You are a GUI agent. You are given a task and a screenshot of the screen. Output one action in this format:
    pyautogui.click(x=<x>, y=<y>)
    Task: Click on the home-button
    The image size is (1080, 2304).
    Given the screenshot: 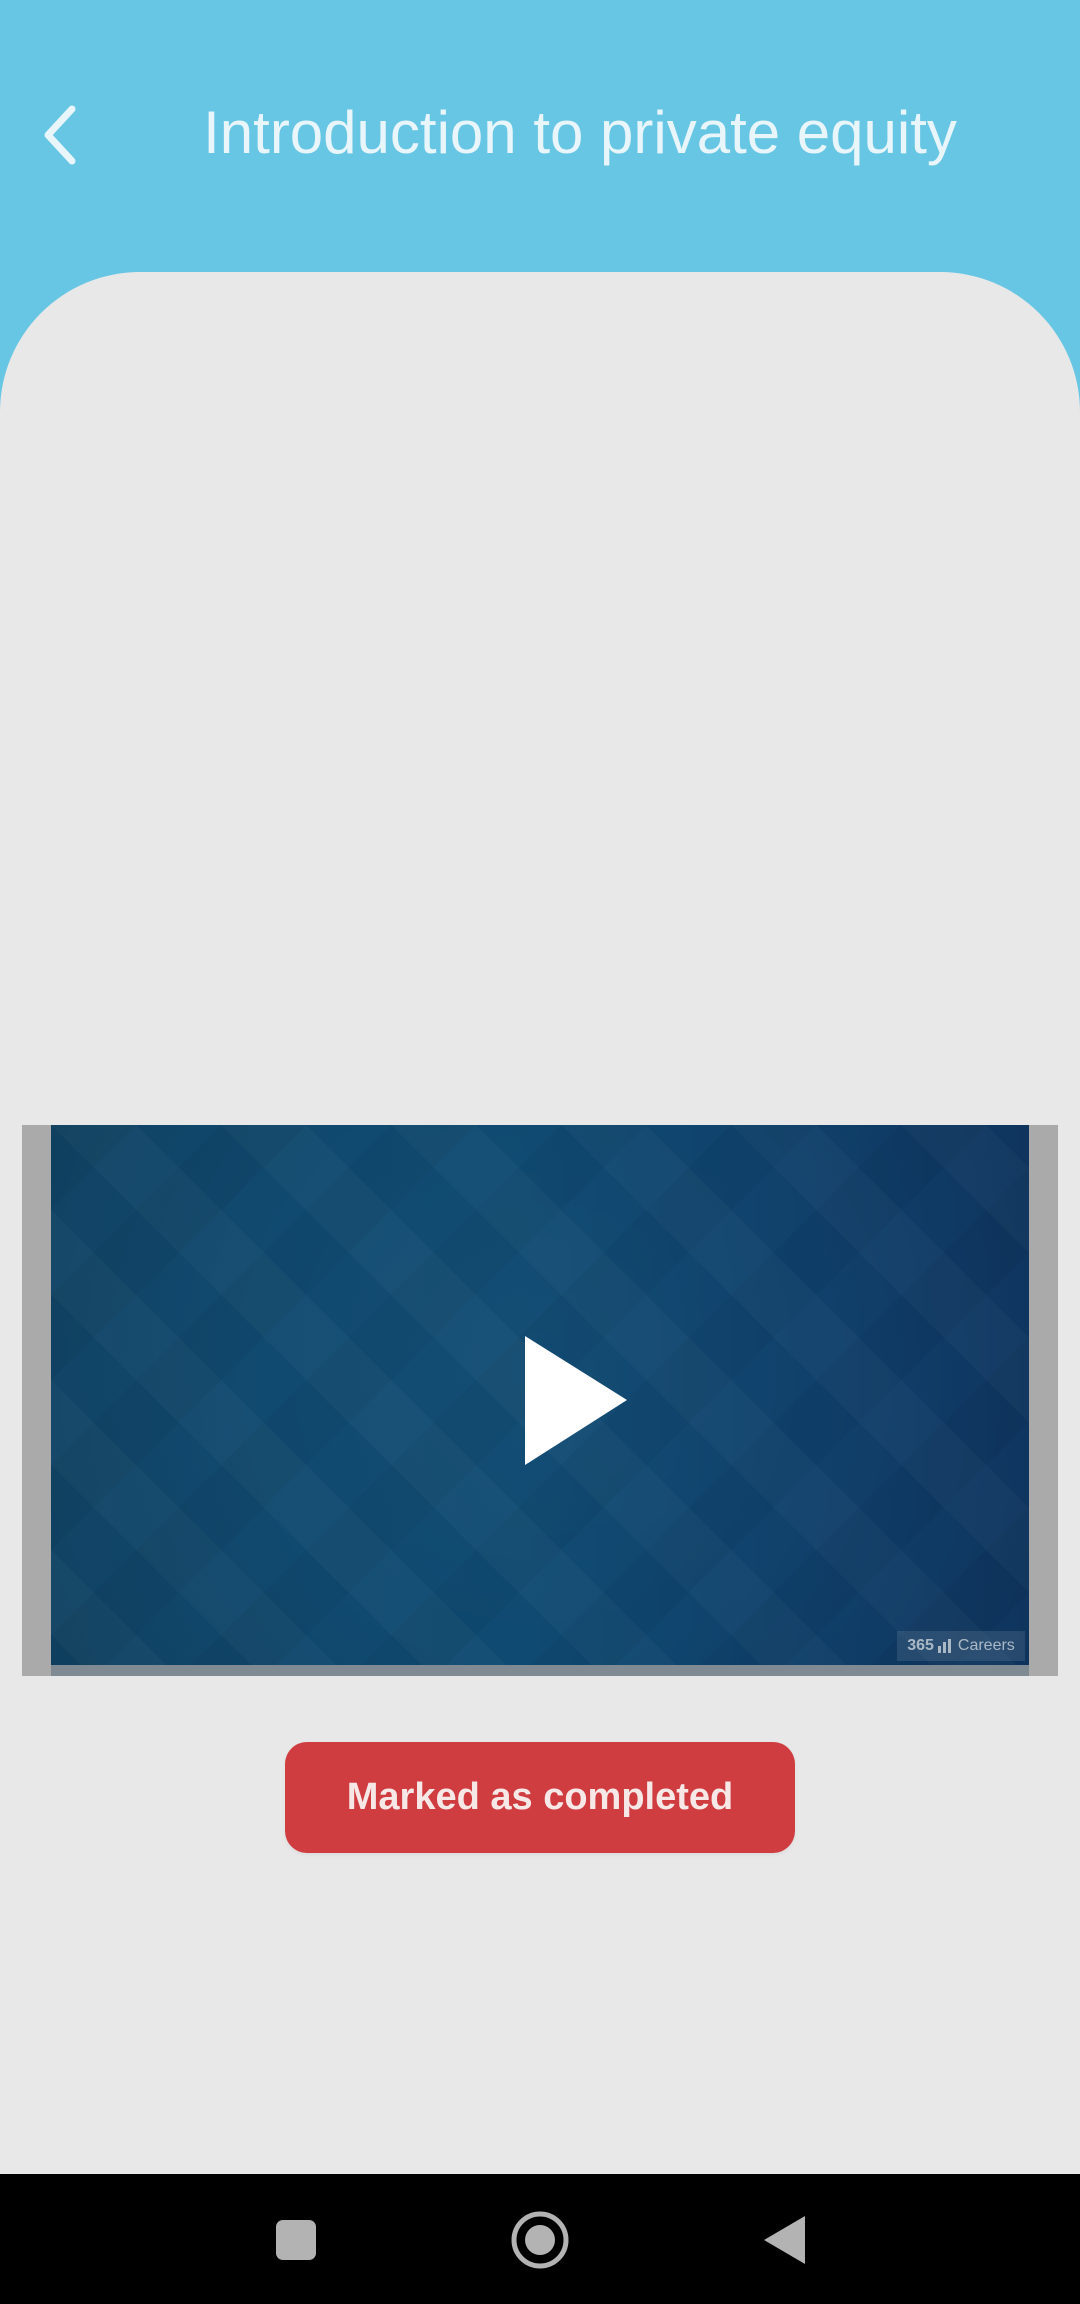 What is the action you would take?
    pyautogui.click(x=540, y=2240)
    